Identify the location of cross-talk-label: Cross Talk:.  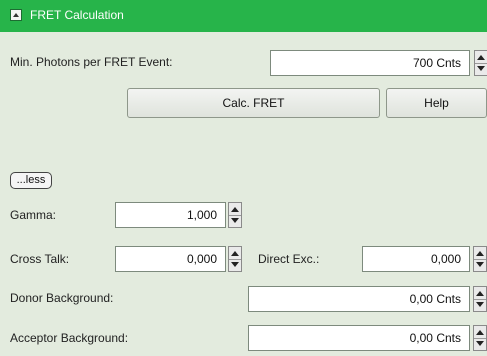
(40, 259).